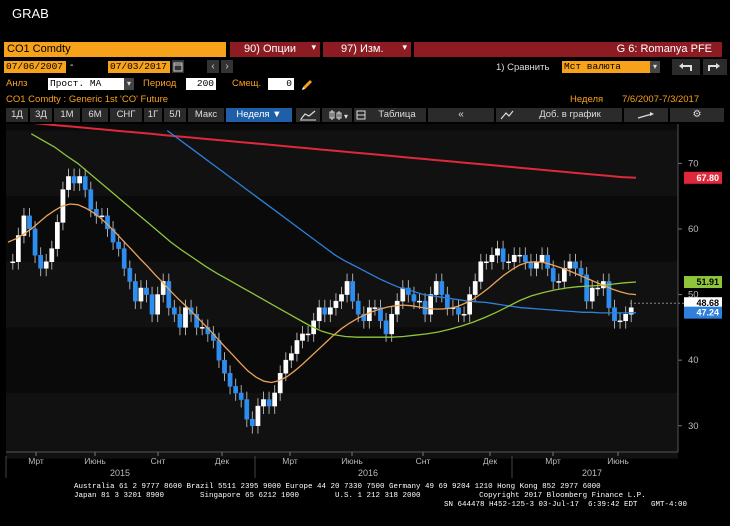 The height and width of the screenshot is (526, 730). I want to click on edit-menu: 97) Изм. ▾, so click(367, 49).